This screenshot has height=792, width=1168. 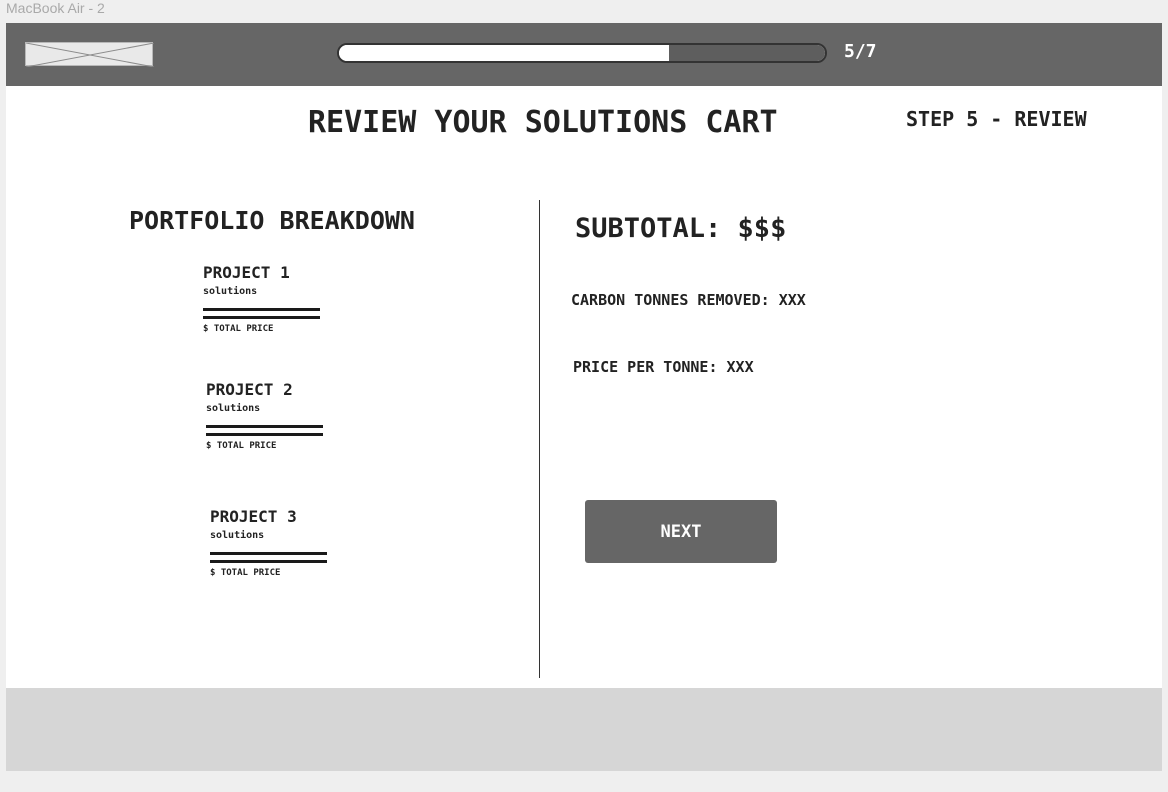 I want to click on frame-label: MacBook Air - 2, so click(x=55, y=8).